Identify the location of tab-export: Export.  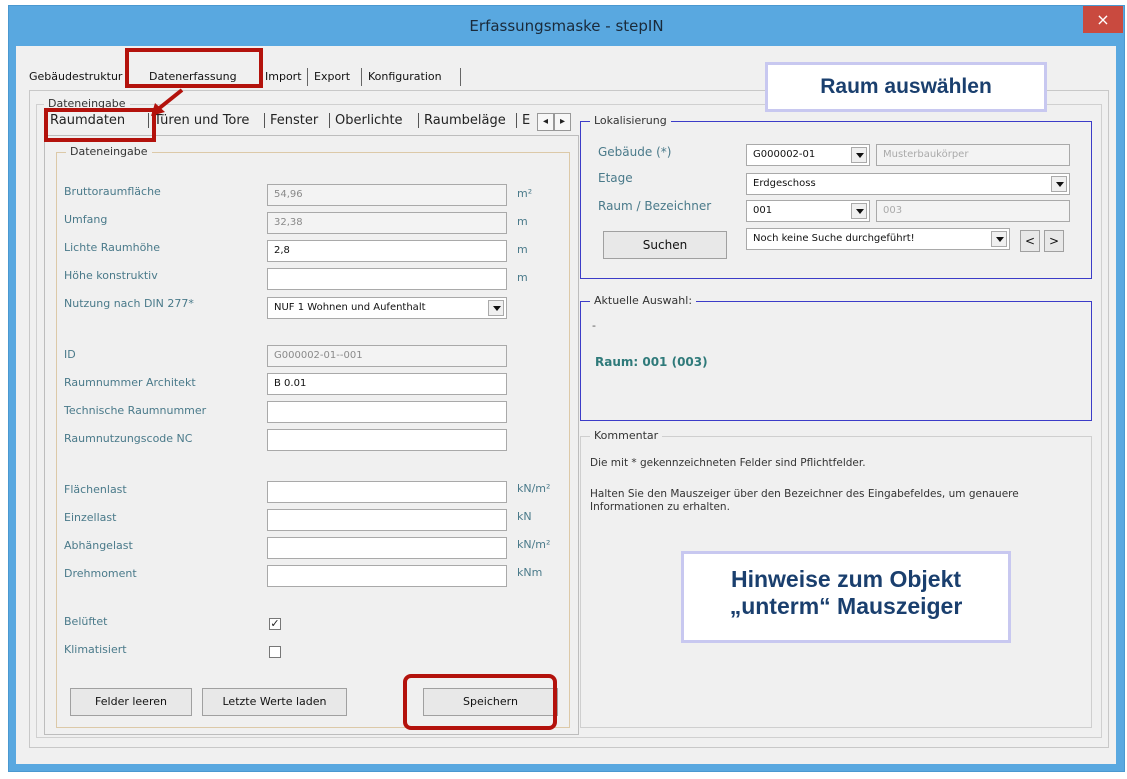
(332, 77).